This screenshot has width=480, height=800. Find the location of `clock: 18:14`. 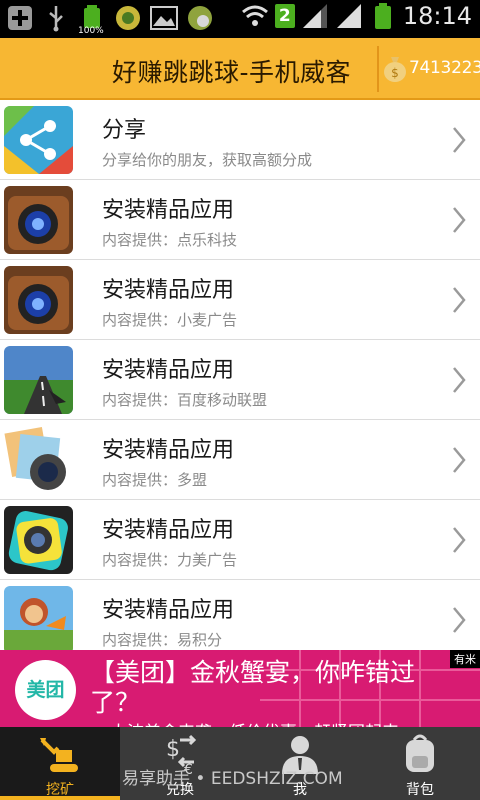

clock: 18:14 is located at coordinates (437, 16).